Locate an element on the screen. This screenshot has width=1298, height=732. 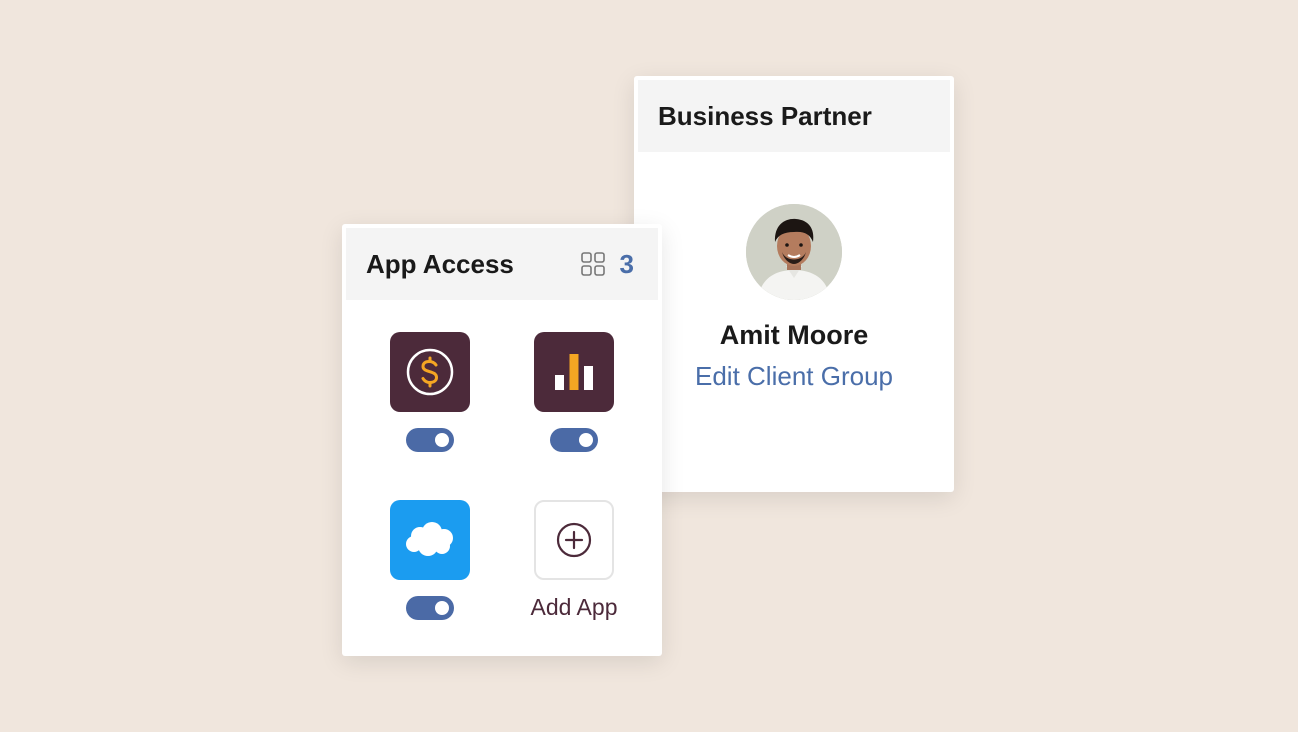
app-access-card: App Access 3 Add App is located at coordinates (502, 440).